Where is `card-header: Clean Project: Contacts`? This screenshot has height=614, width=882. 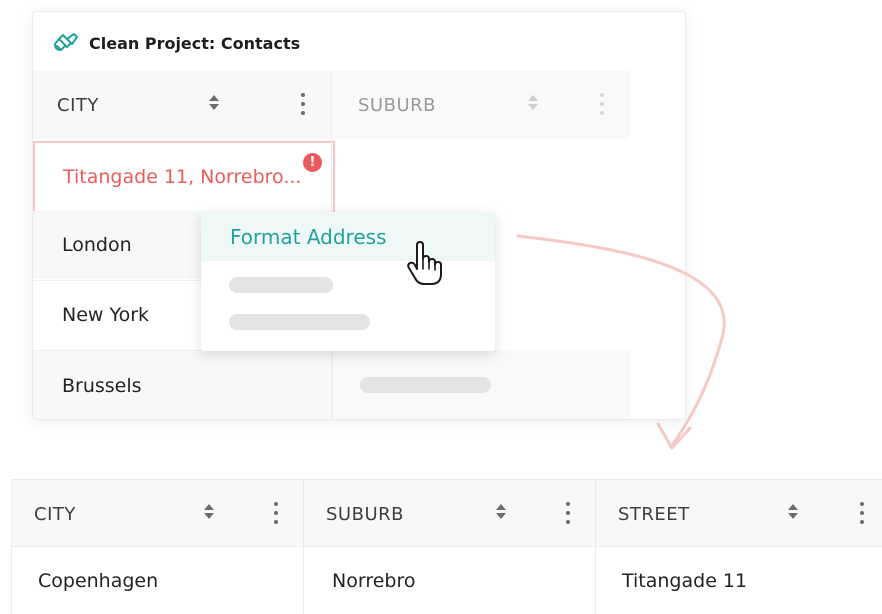
card-header: Clean Project: Contacts is located at coordinates (176, 43).